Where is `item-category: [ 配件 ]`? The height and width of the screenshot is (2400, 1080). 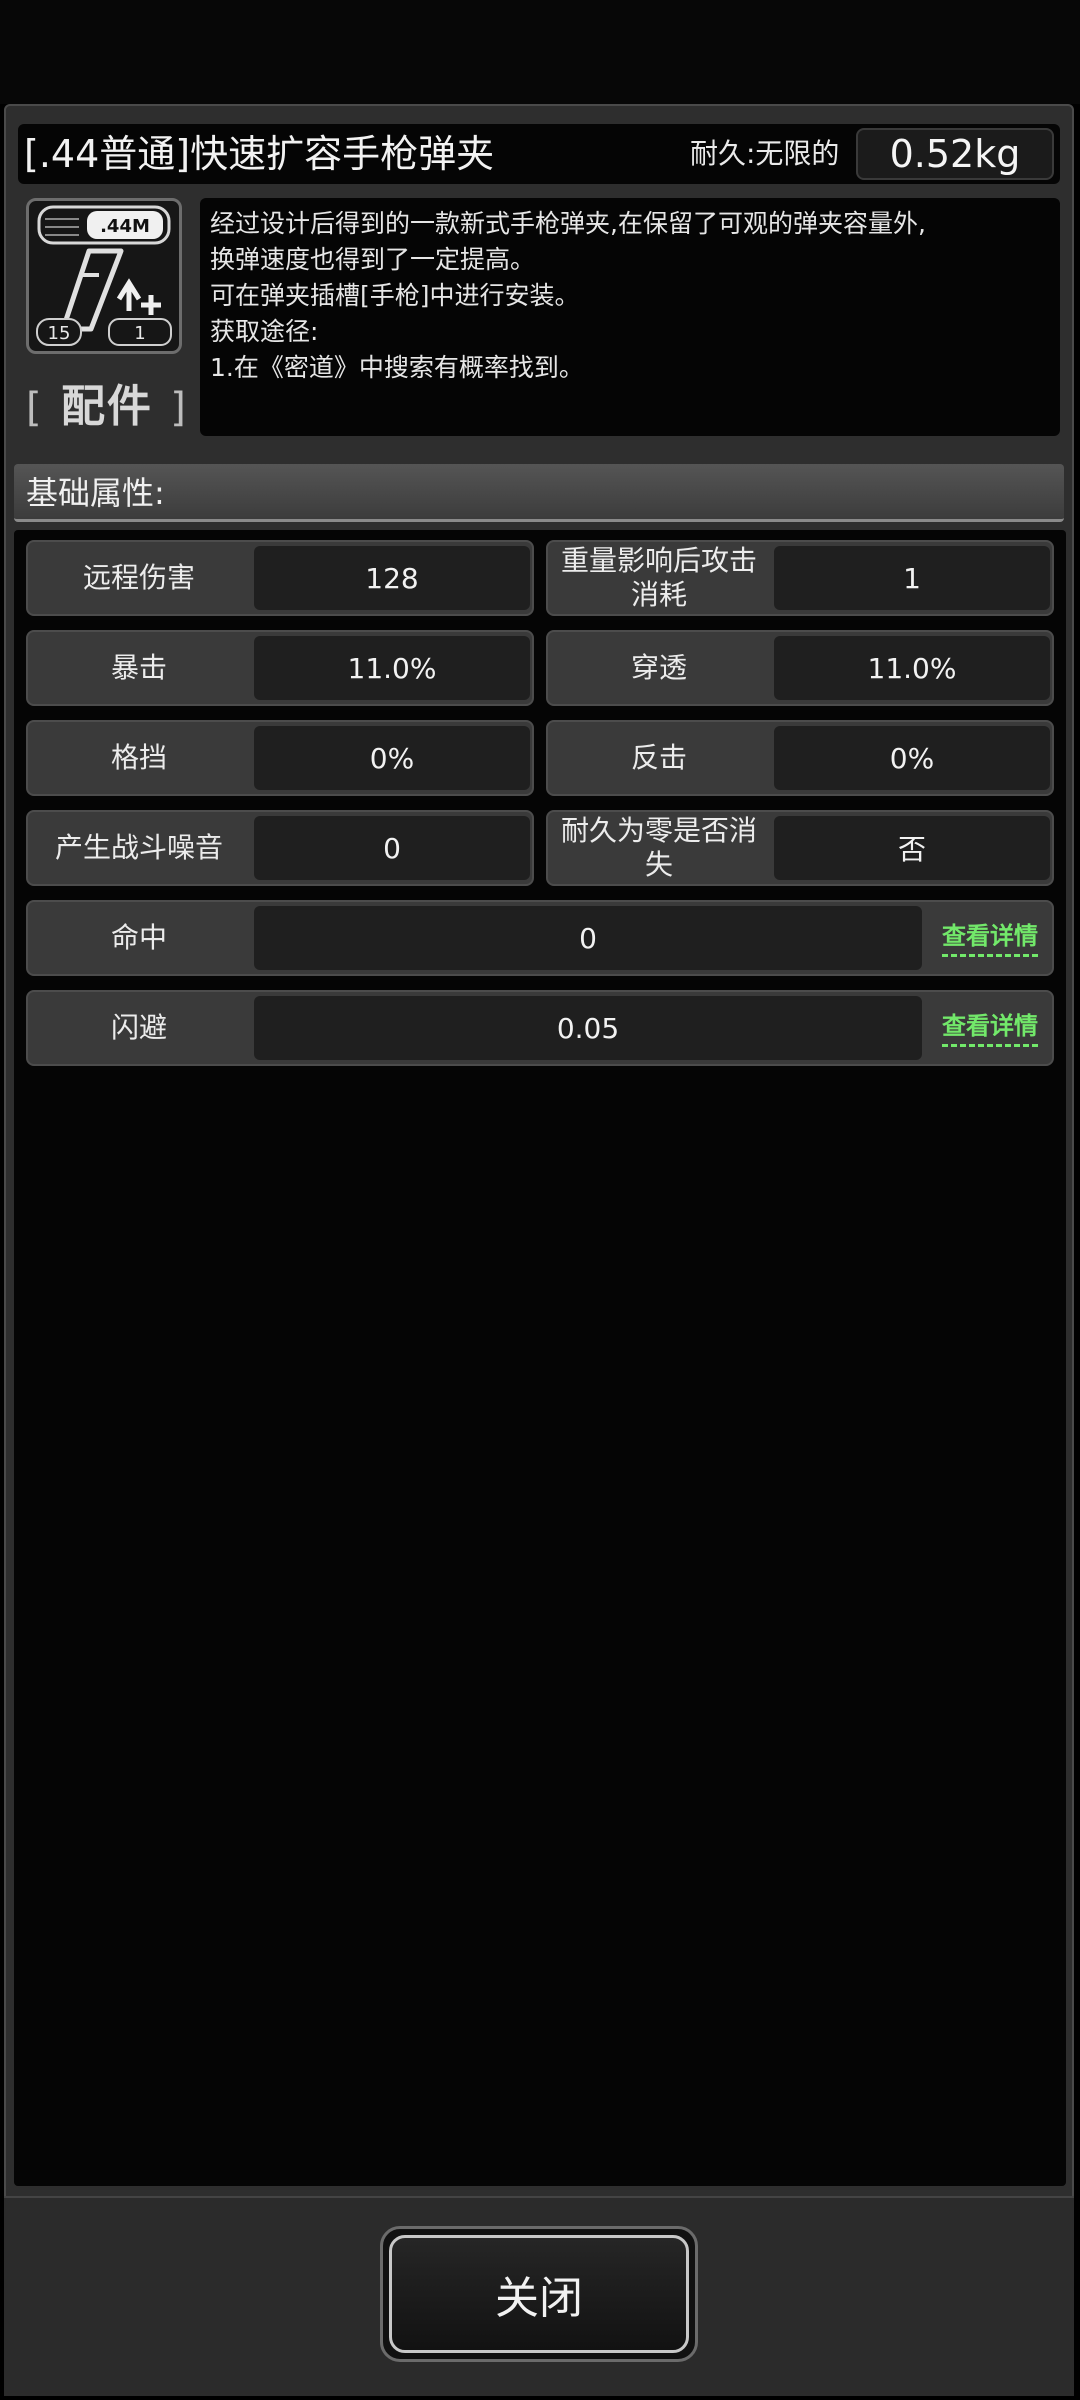
item-category: [ 配件 ] is located at coordinates (106, 402).